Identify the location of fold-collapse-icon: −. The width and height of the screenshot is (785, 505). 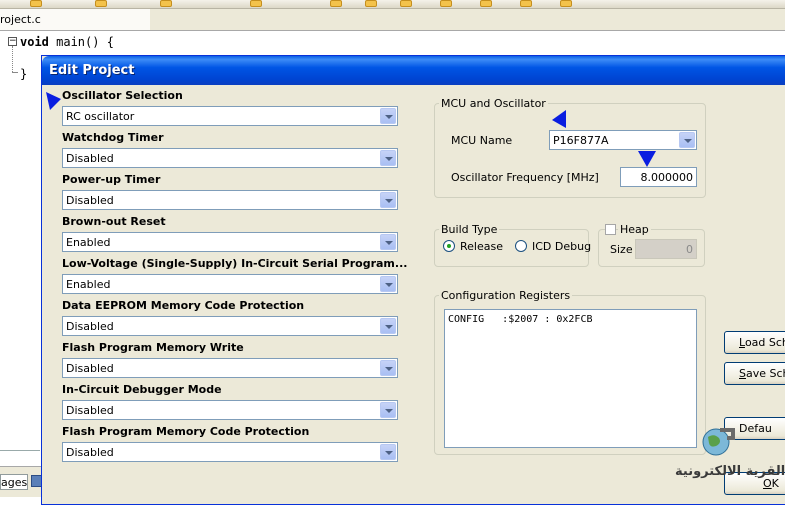
(12, 41).